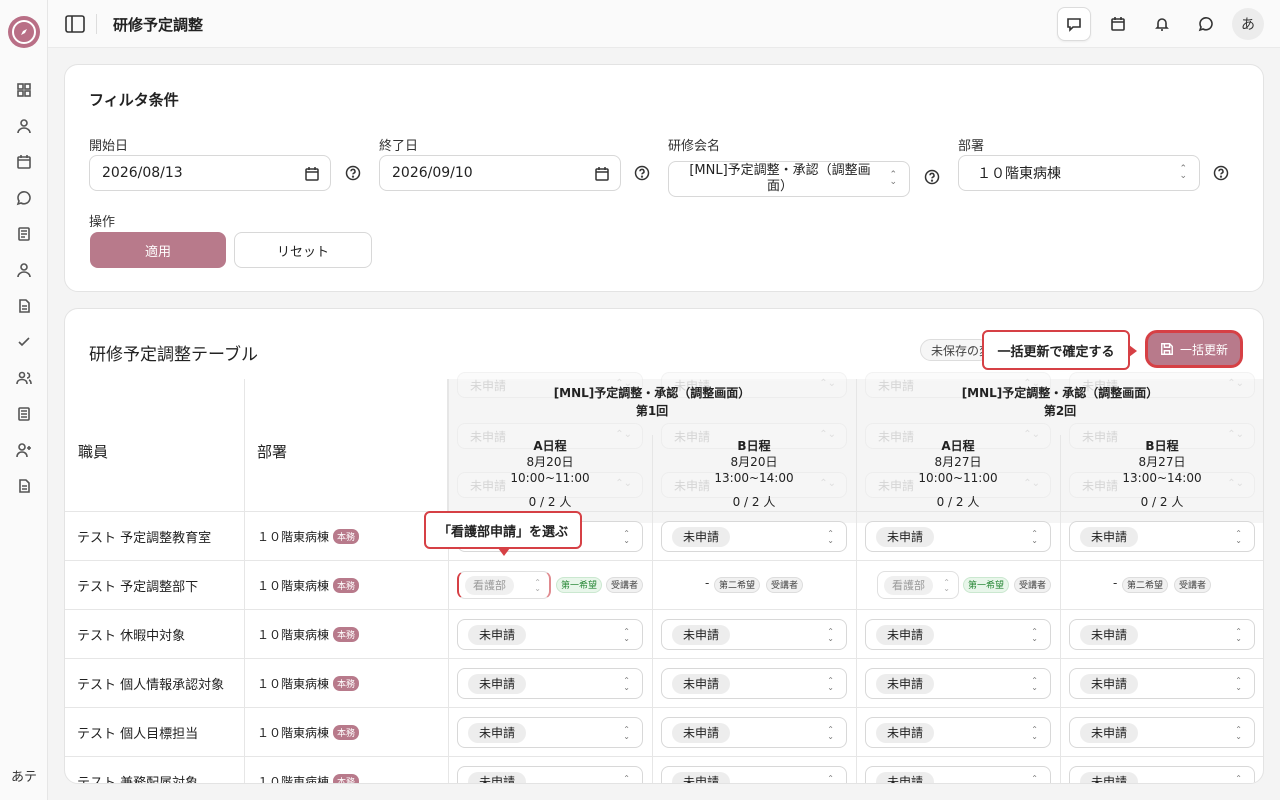 This screenshot has height=800, width=1280. I want to click on first-choice-tag: 第一希望, so click(986, 585).